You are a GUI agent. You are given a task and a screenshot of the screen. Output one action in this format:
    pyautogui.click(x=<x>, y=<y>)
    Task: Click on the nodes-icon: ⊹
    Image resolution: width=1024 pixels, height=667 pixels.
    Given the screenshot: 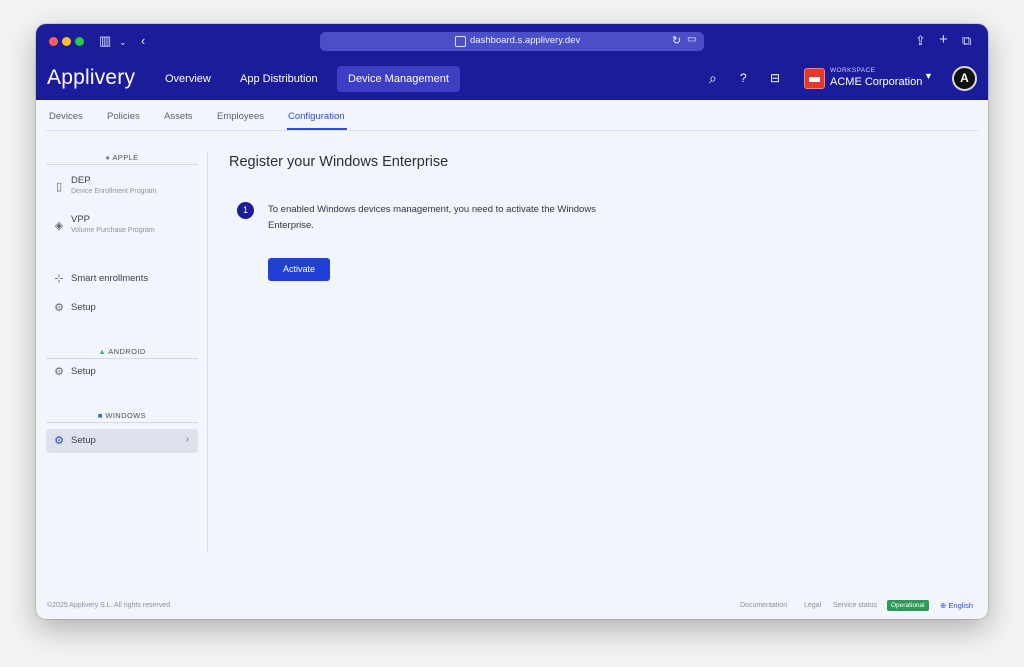 What is the action you would take?
    pyautogui.click(x=59, y=279)
    